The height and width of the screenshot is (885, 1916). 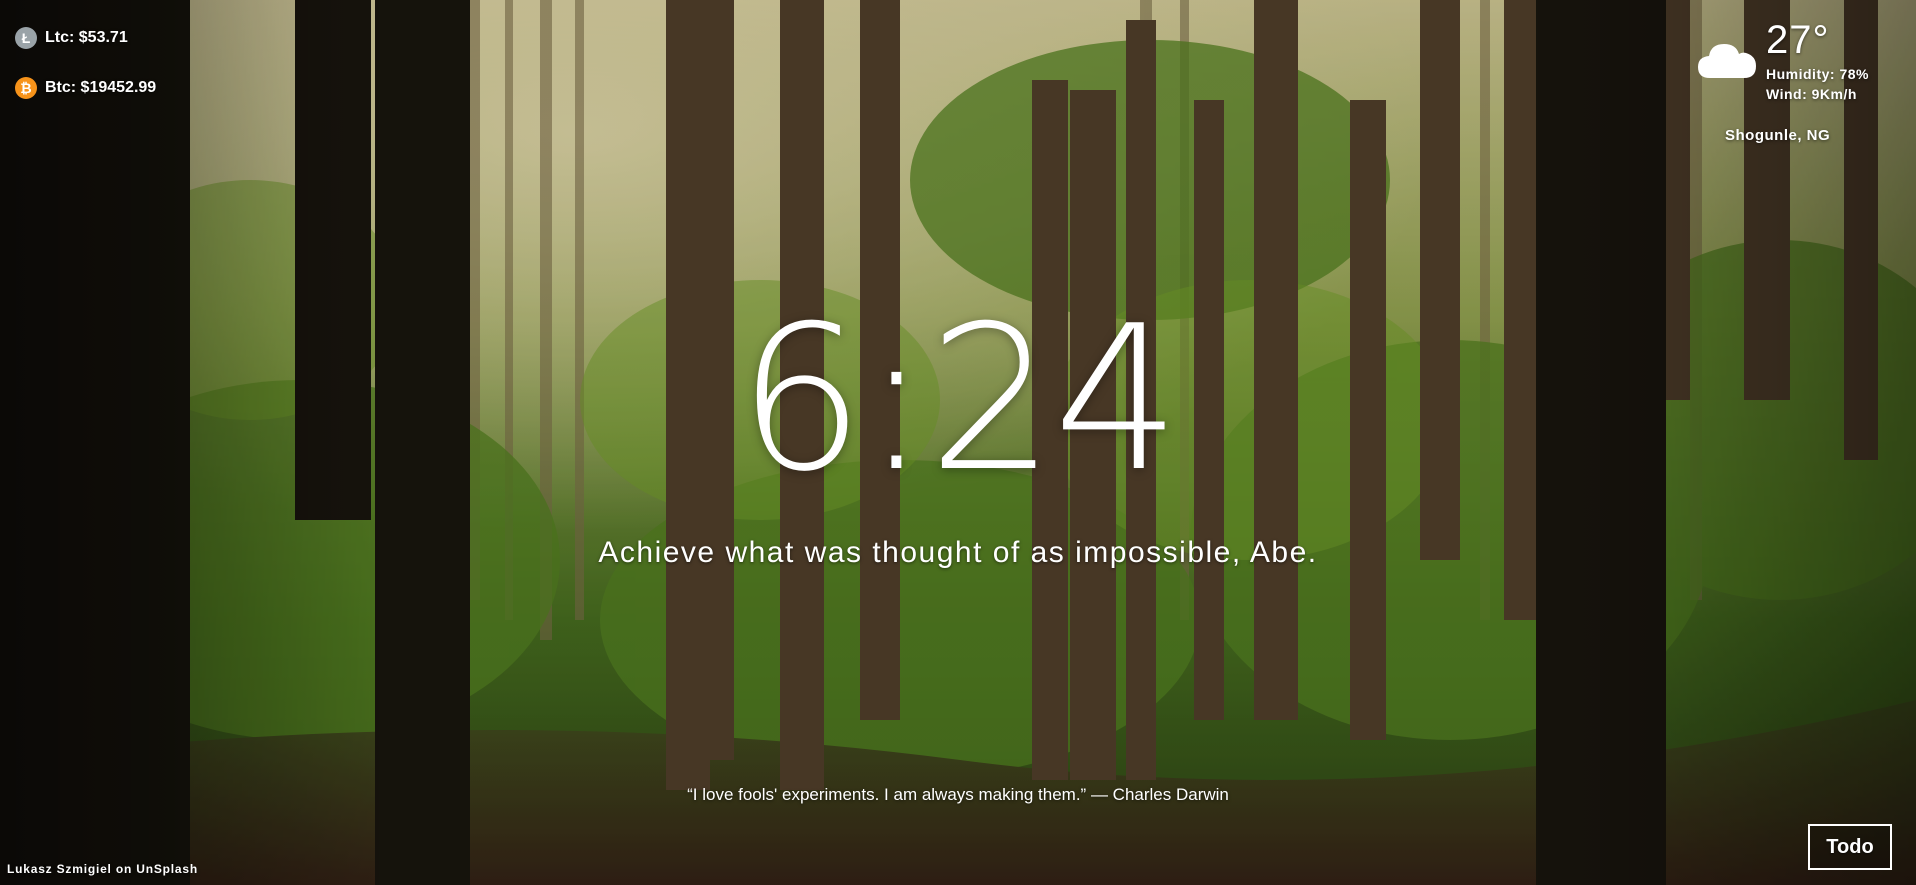 What do you see at coordinates (958, 399) in the screenshot?
I see `clock-time: 6:24` at bounding box center [958, 399].